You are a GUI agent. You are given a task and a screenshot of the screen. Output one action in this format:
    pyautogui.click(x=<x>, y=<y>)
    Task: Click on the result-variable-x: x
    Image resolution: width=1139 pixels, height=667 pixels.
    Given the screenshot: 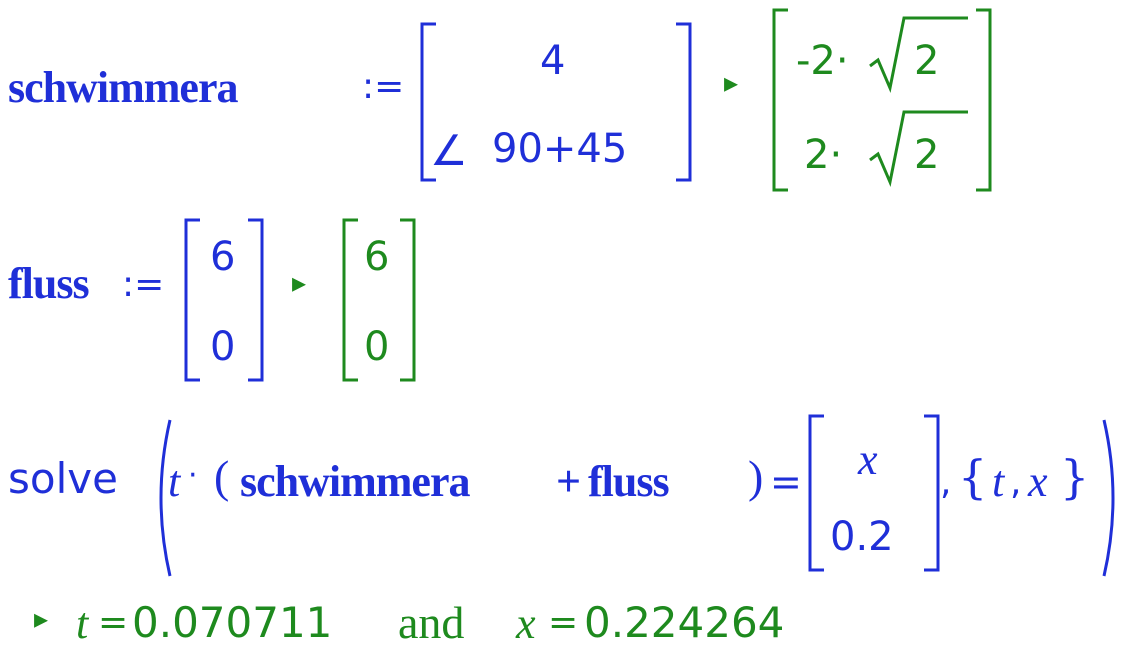 What is the action you would take?
    pyautogui.click(x=526, y=623)
    